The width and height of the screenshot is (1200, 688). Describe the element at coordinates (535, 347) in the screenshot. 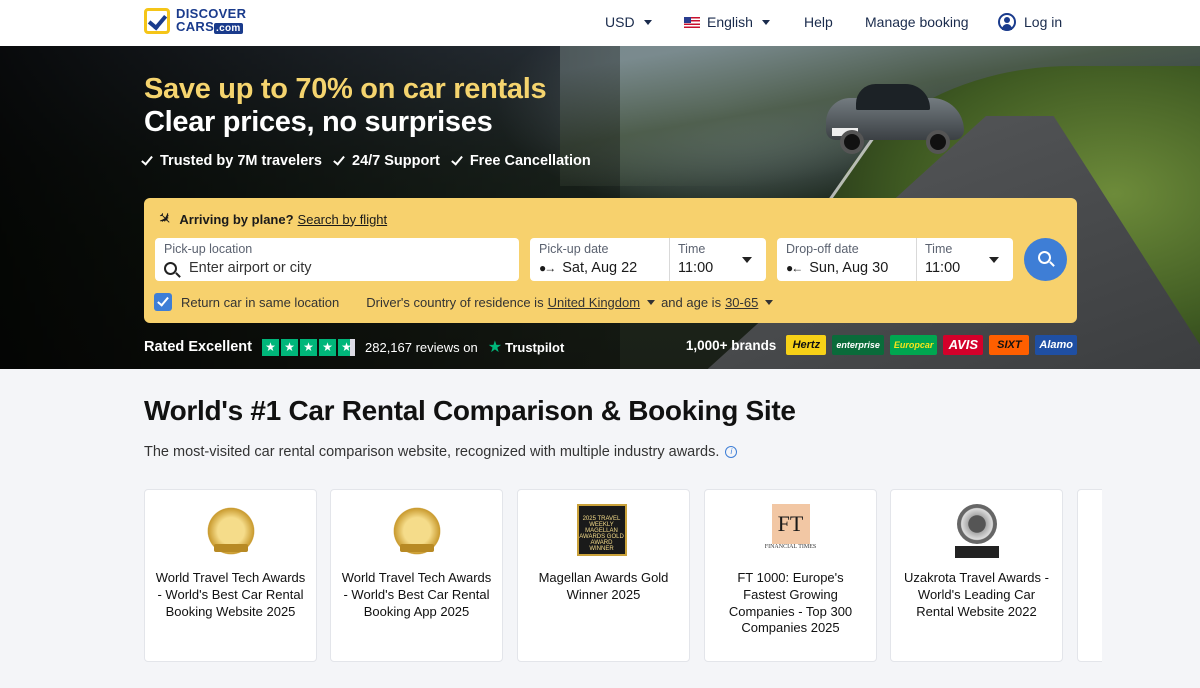

I see `trustpilot-name: Trustpilot` at that location.